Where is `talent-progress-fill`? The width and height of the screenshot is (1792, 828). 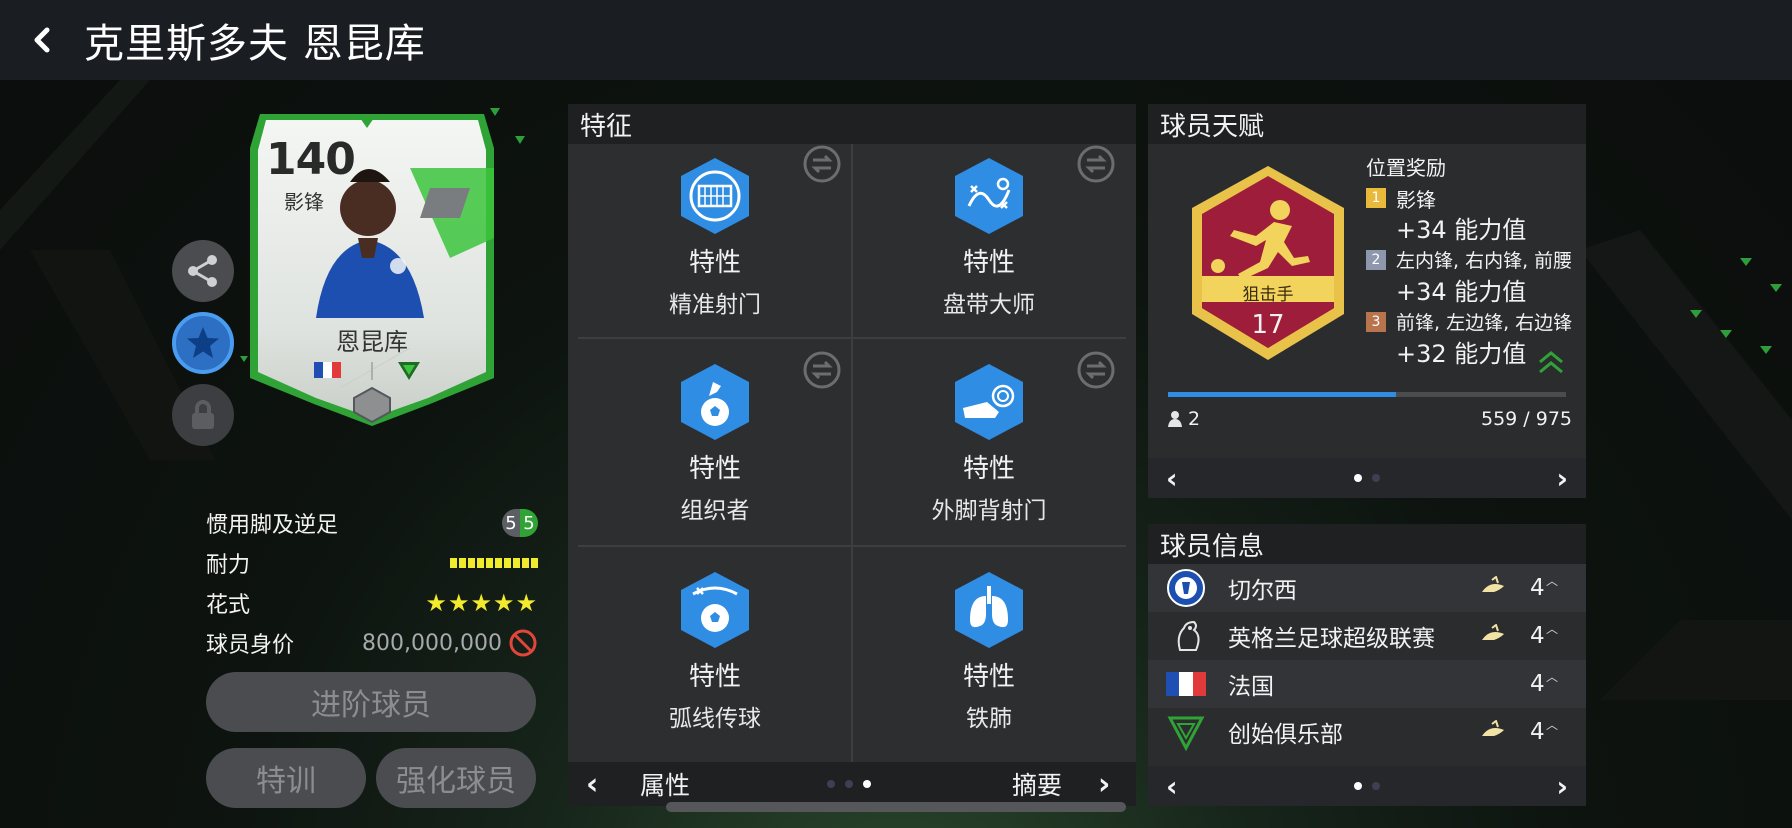 talent-progress-fill is located at coordinates (1282, 394).